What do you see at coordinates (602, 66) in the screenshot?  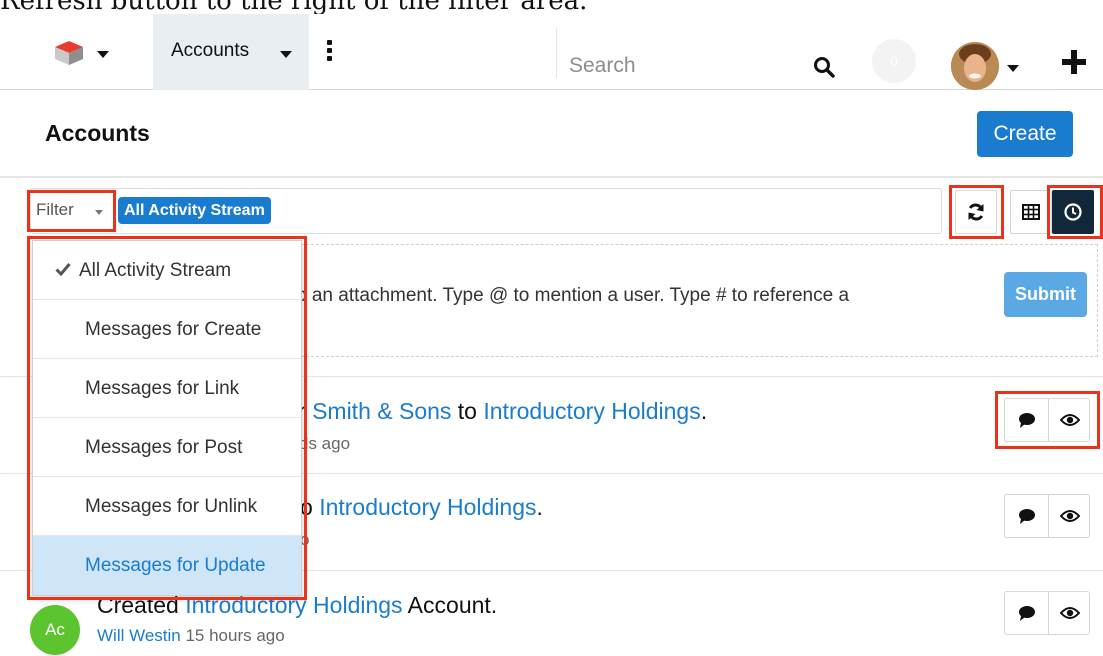 I see `search-input: Search` at bounding box center [602, 66].